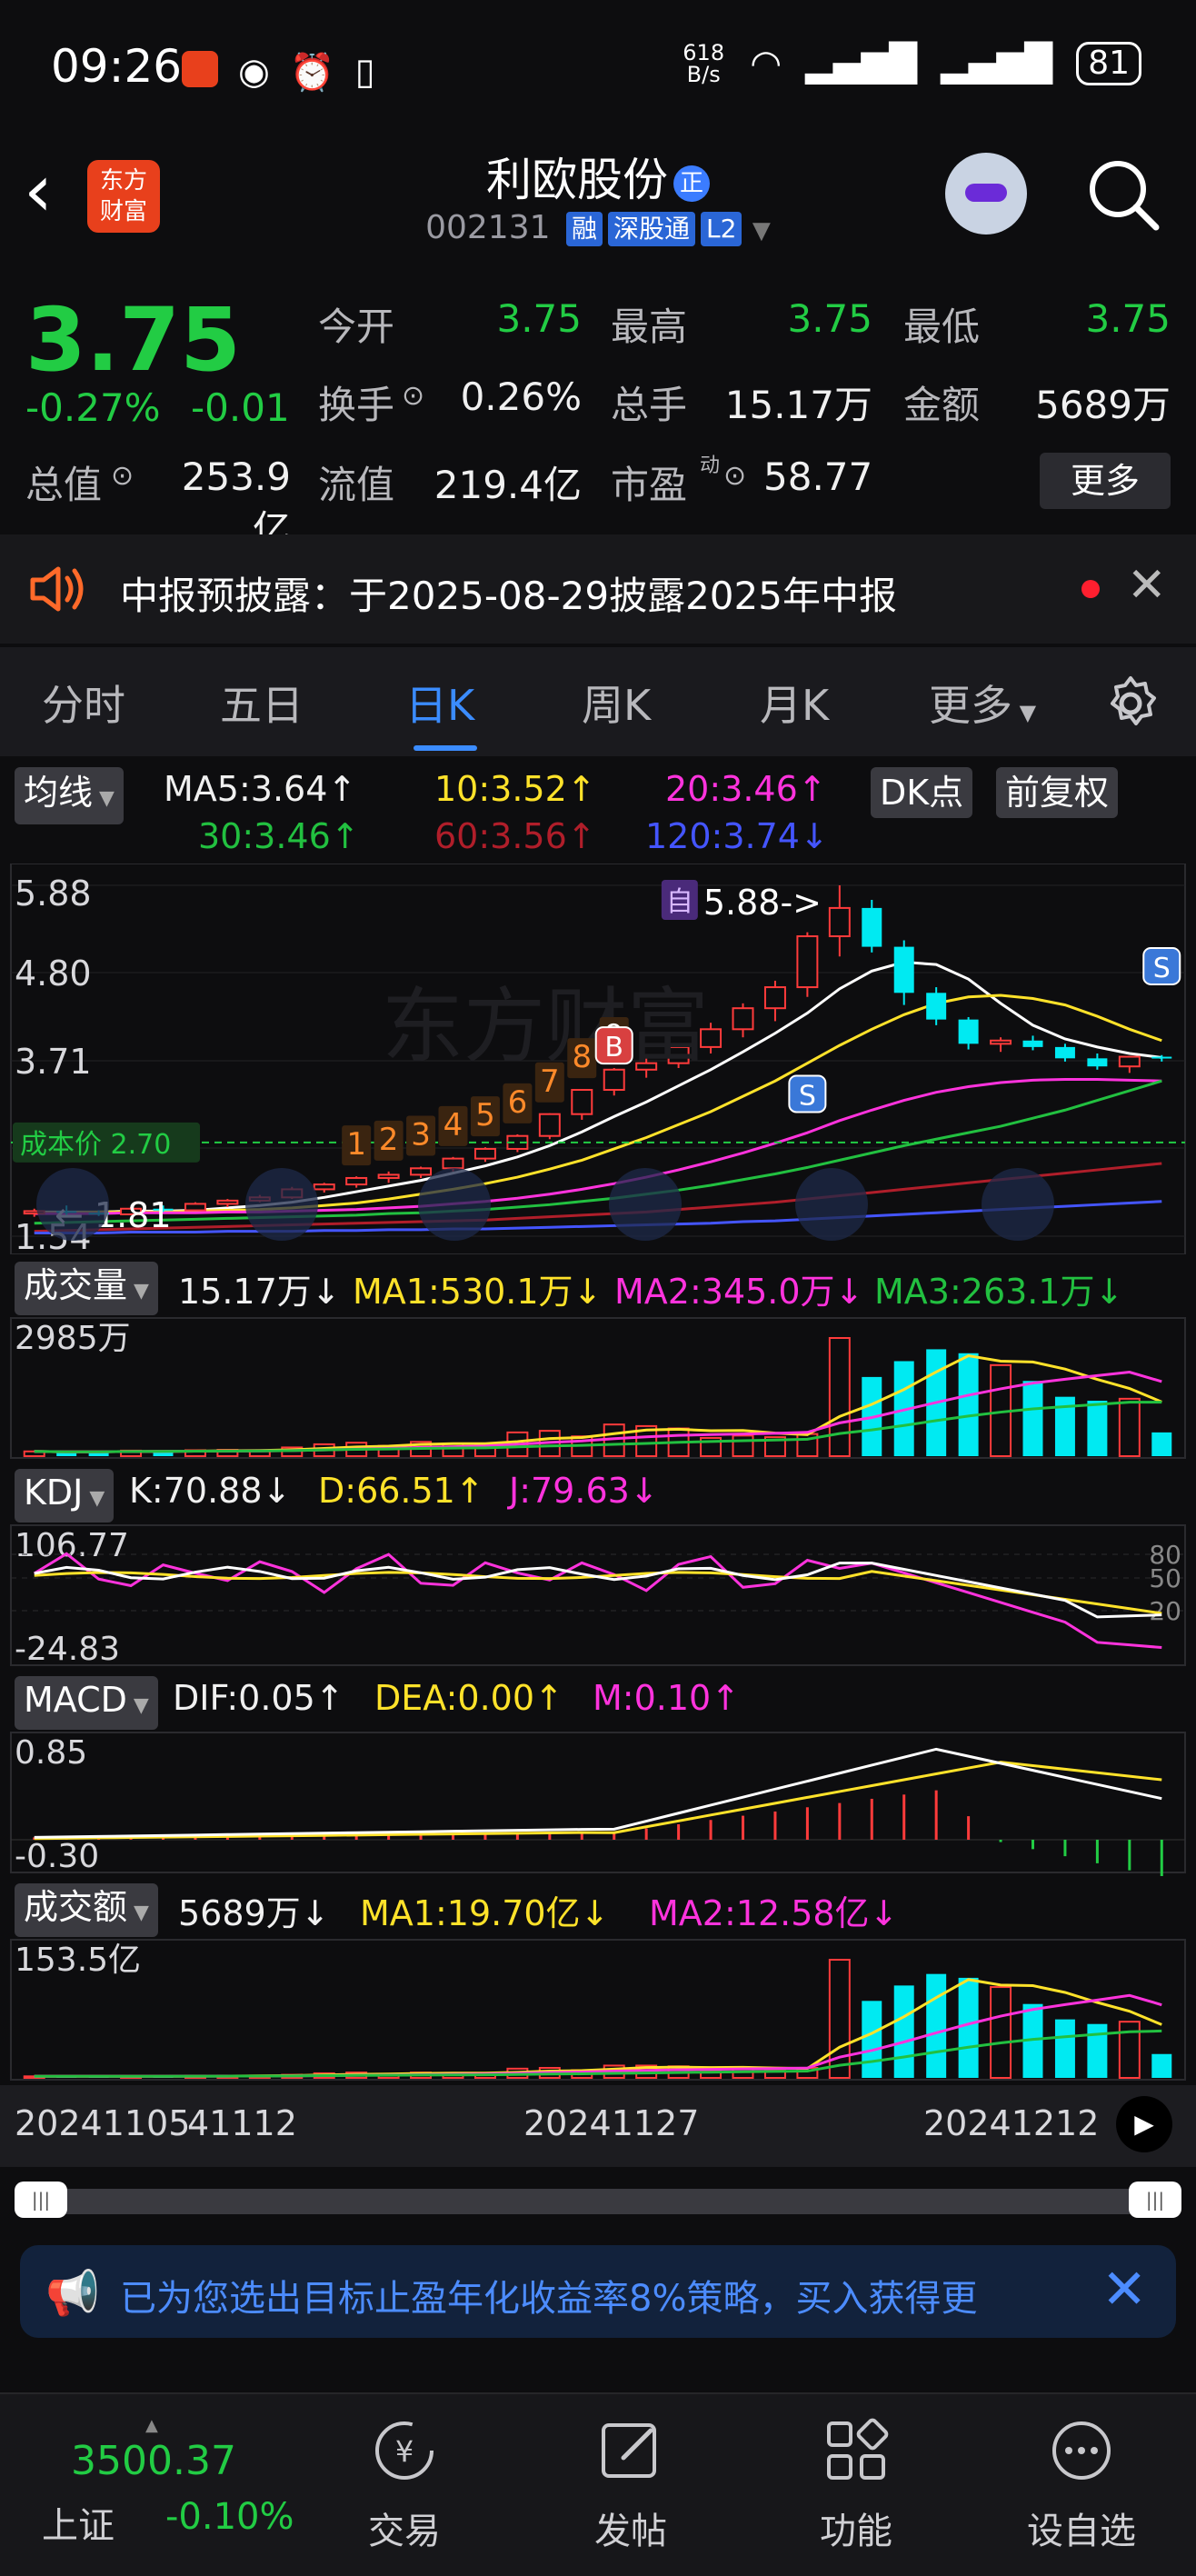 The height and width of the screenshot is (2576, 1196). I want to click on play-forward-icon: ▶, so click(1144, 2124).